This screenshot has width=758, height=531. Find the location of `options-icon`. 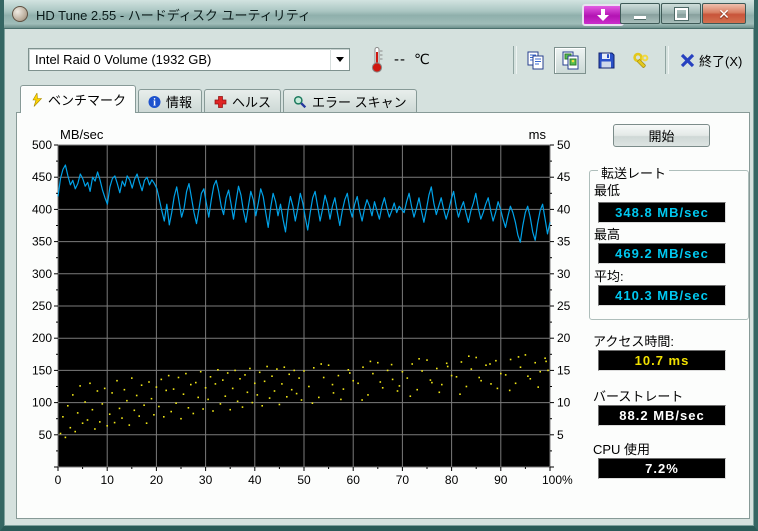

options-icon is located at coordinates (640, 60).